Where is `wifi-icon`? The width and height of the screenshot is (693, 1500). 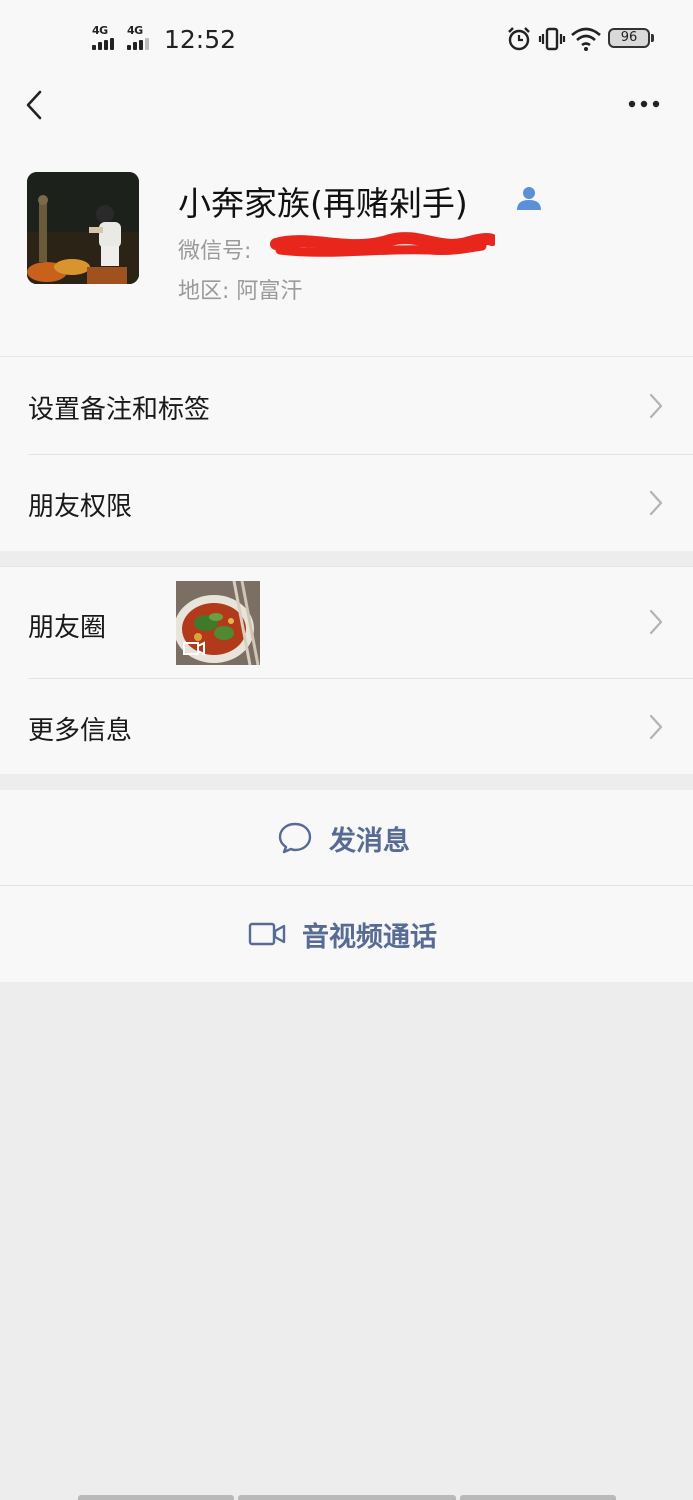
wifi-icon is located at coordinates (586, 39).